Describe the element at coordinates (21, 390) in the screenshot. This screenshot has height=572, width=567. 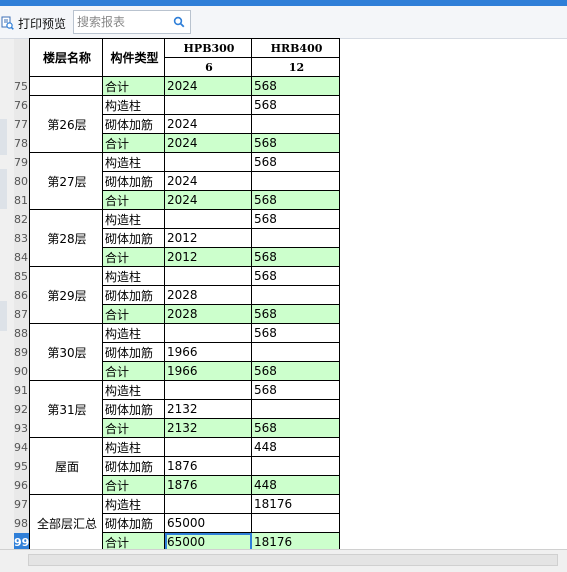
I see `row-number: 91` at that location.